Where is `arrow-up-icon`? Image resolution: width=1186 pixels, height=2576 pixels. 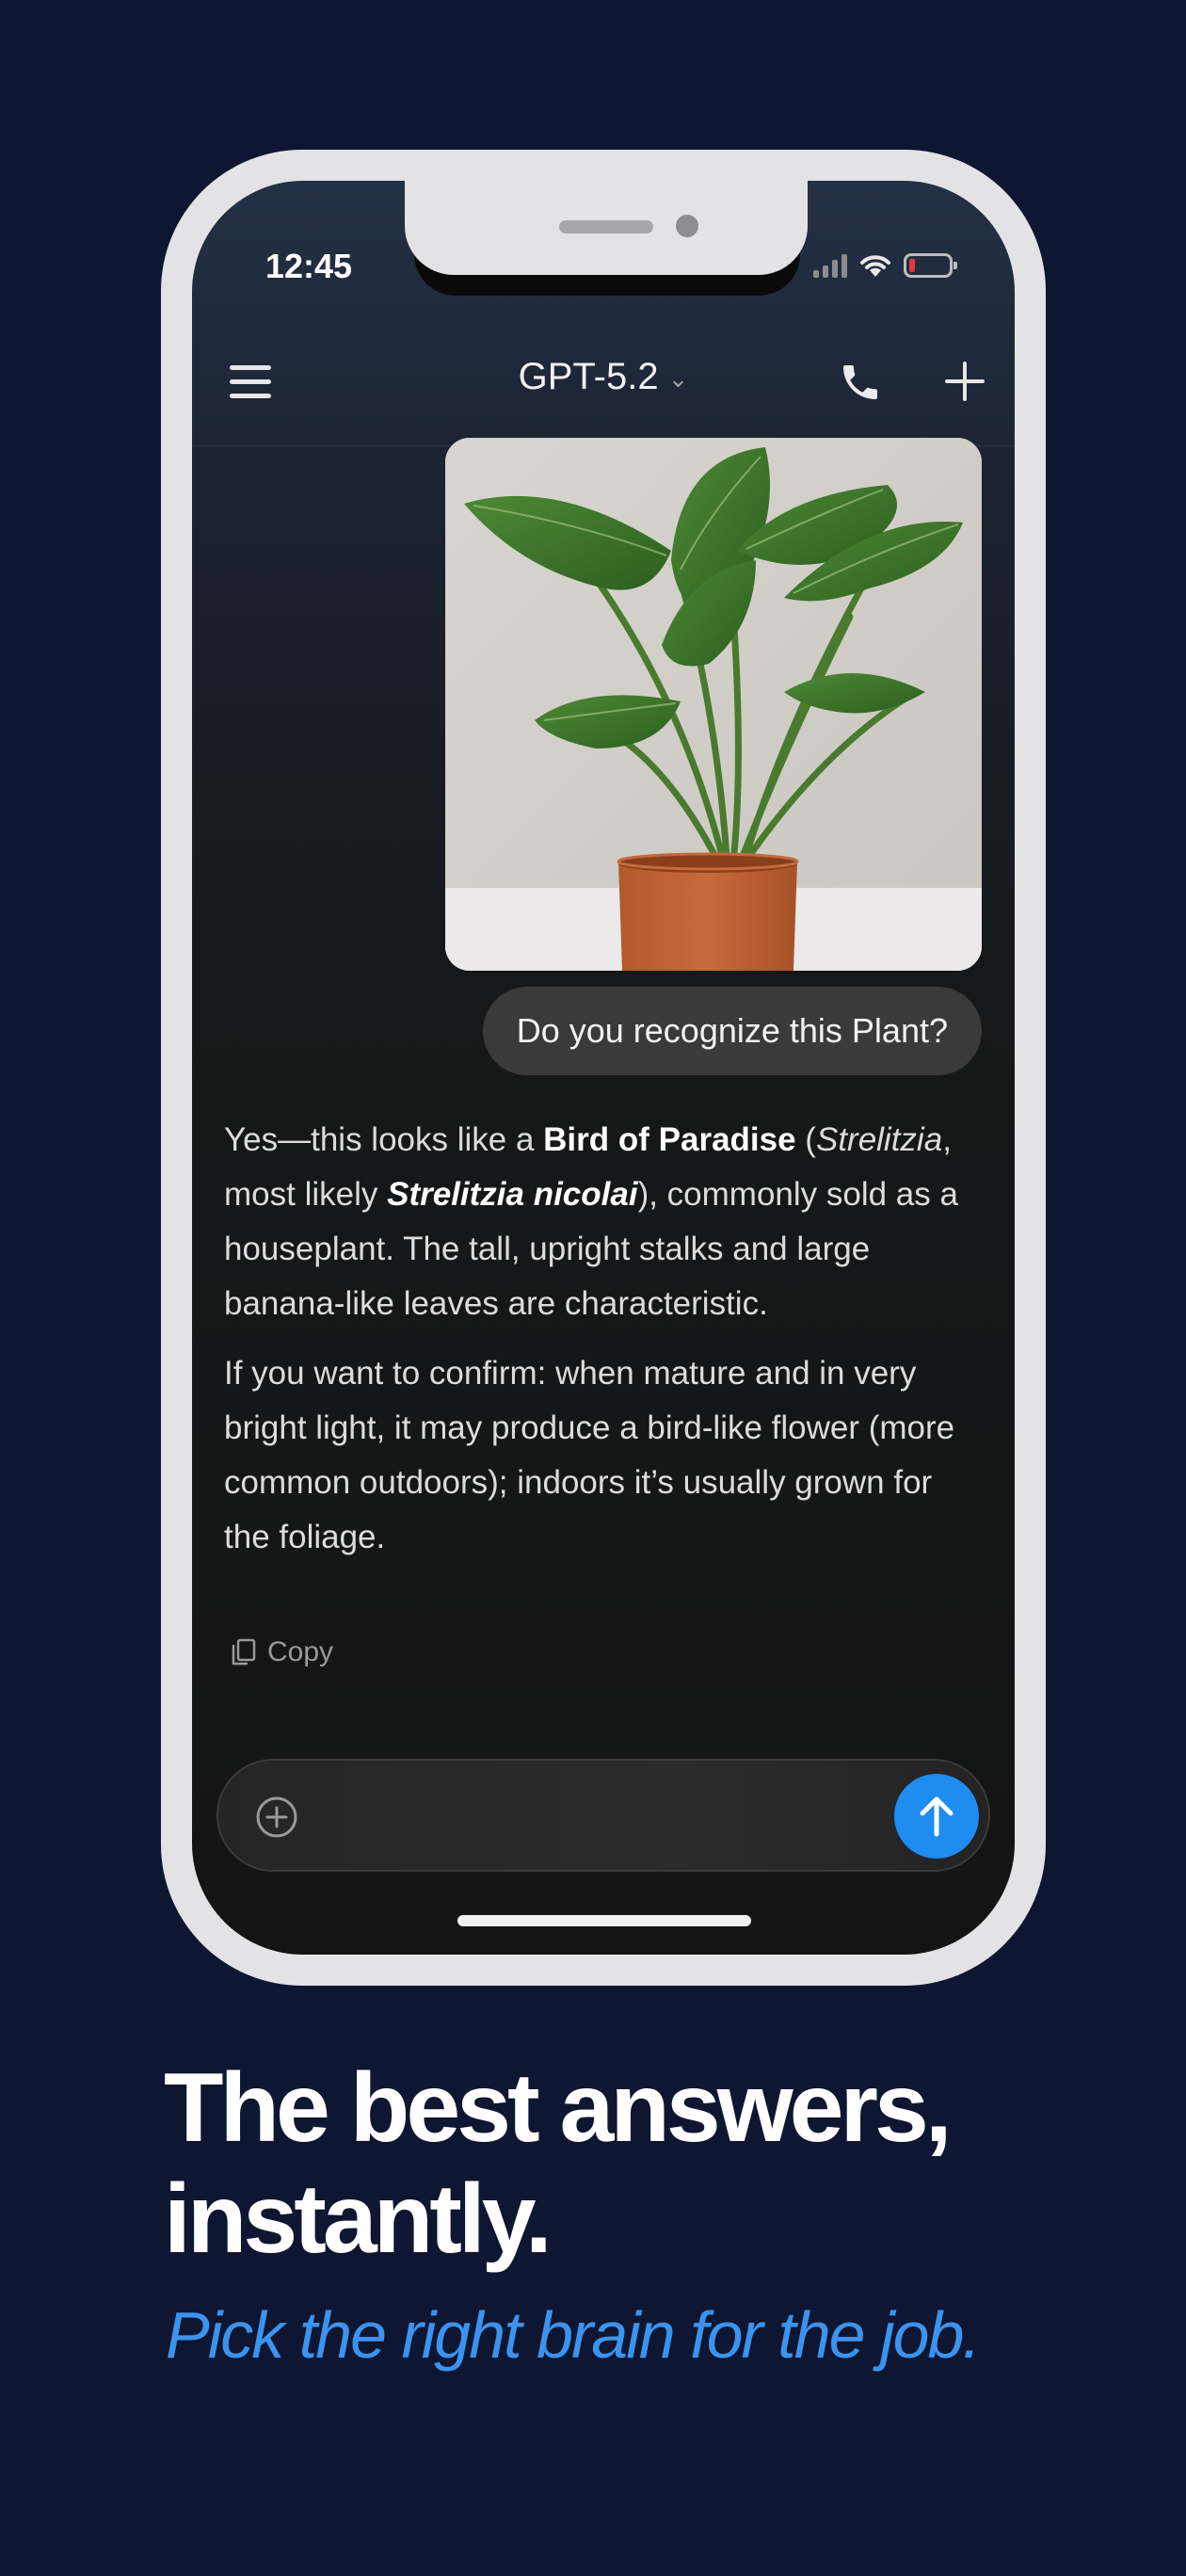 arrow-up-icon is located at coordinates (937, 1816).